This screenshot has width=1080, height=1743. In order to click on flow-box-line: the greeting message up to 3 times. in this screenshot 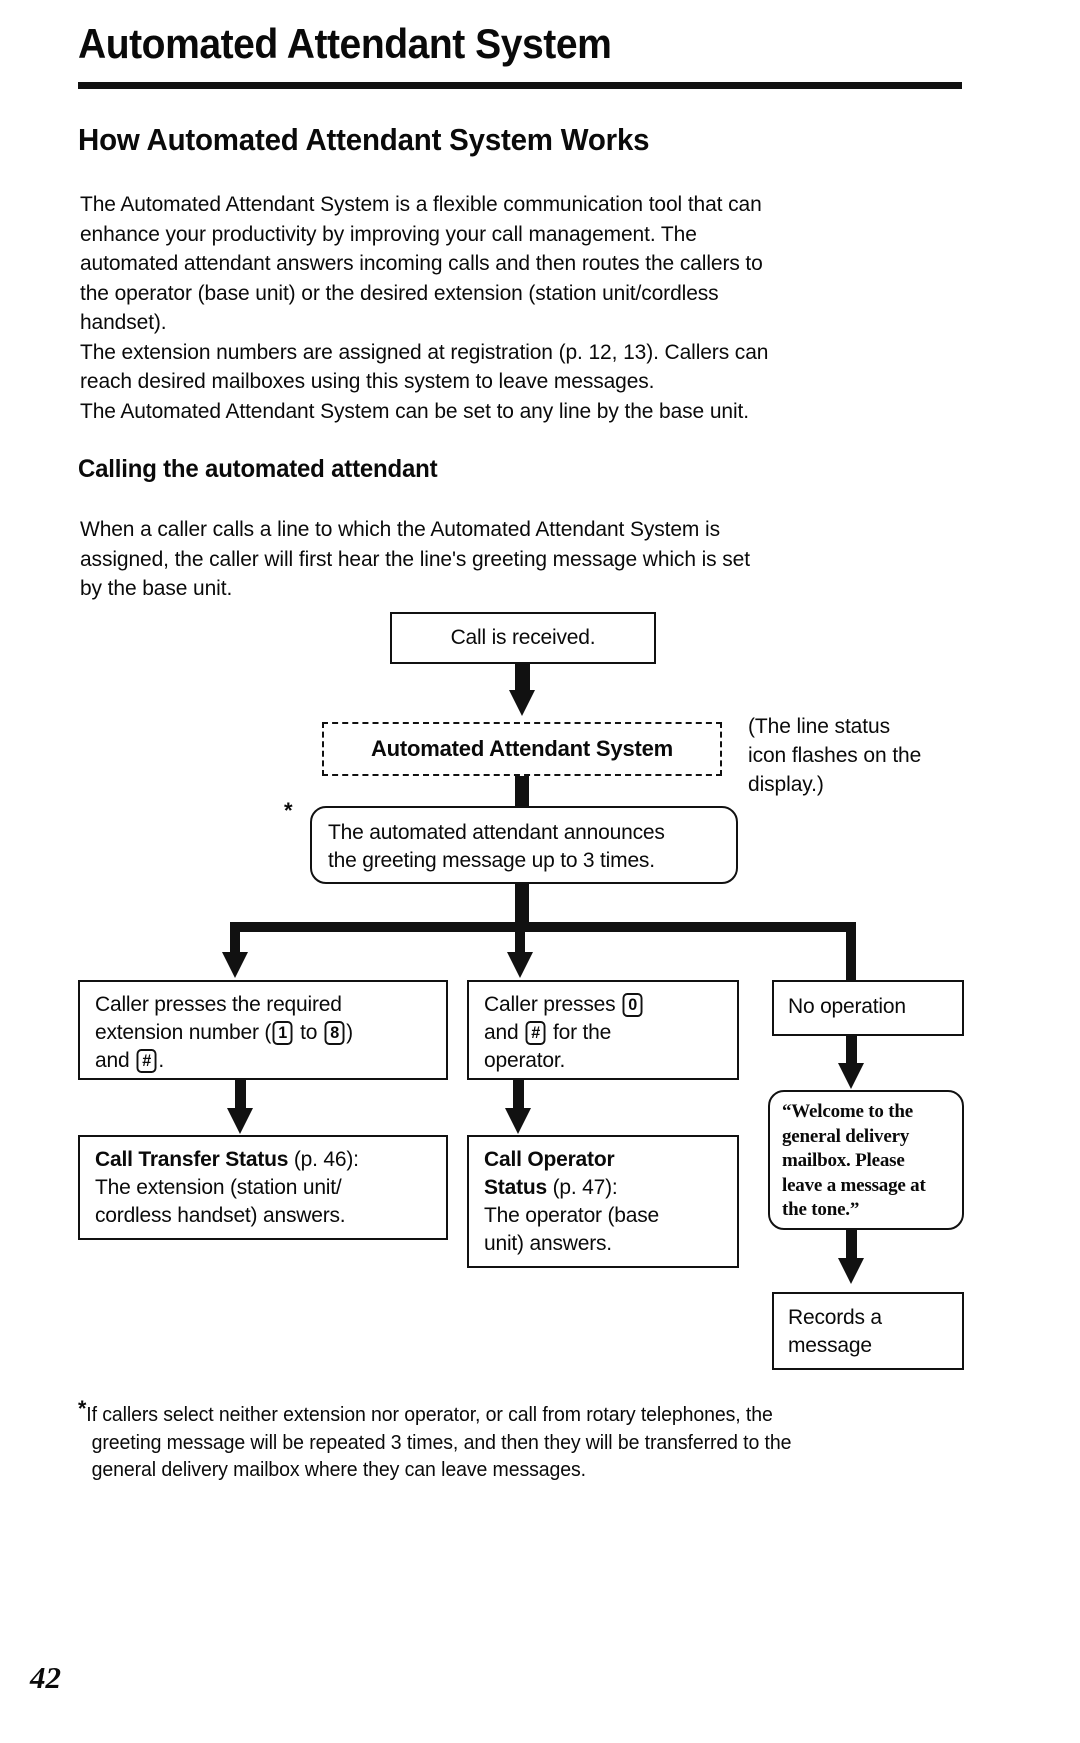, I will do `click(491, 860)`.